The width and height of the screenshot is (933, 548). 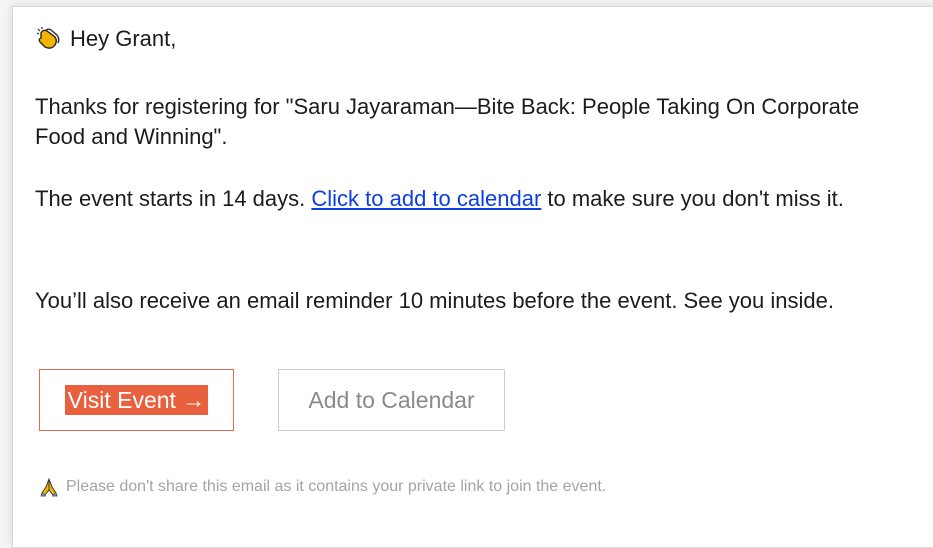 I want to click on folded-hands-icon, so click(x=49, y=487).